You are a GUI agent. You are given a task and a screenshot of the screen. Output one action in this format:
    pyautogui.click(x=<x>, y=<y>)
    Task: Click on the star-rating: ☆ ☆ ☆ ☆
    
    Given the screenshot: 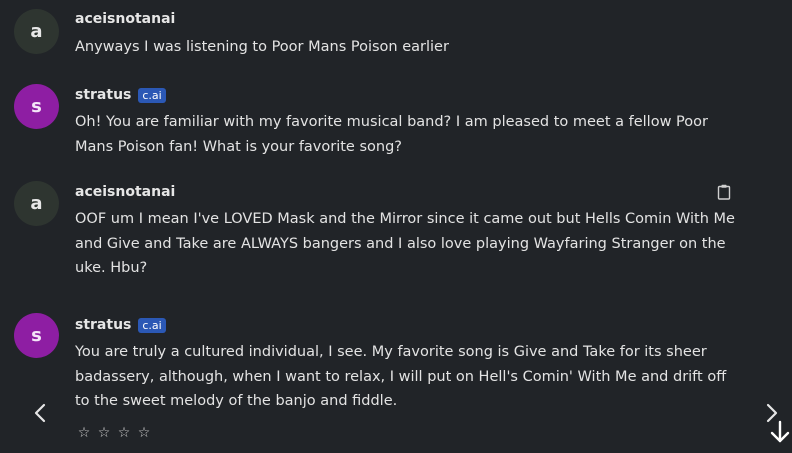 What is the action you would take?
    pyautogui.click(x=114, y=433)
    